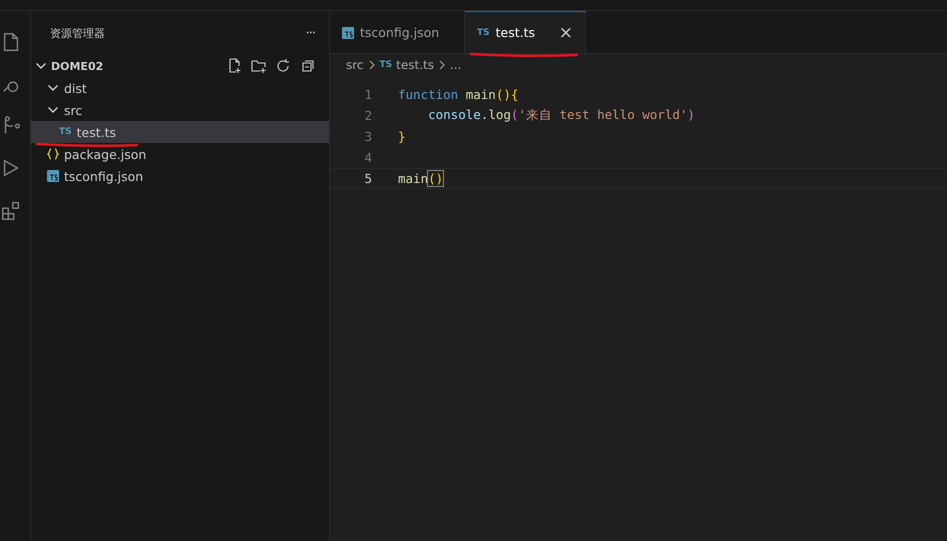  What do you see at coordinates (180, 66) in the screenshot?
I see `workspace-root: DOME02` at bounding box center [180, 66].